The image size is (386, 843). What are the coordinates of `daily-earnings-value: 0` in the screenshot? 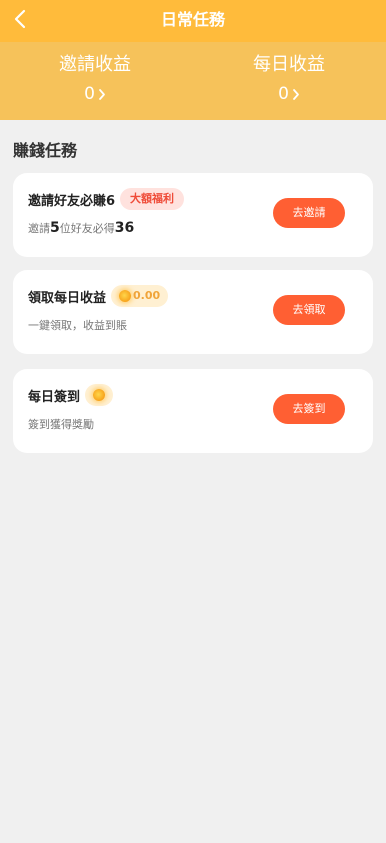 It's located at (283, 94).